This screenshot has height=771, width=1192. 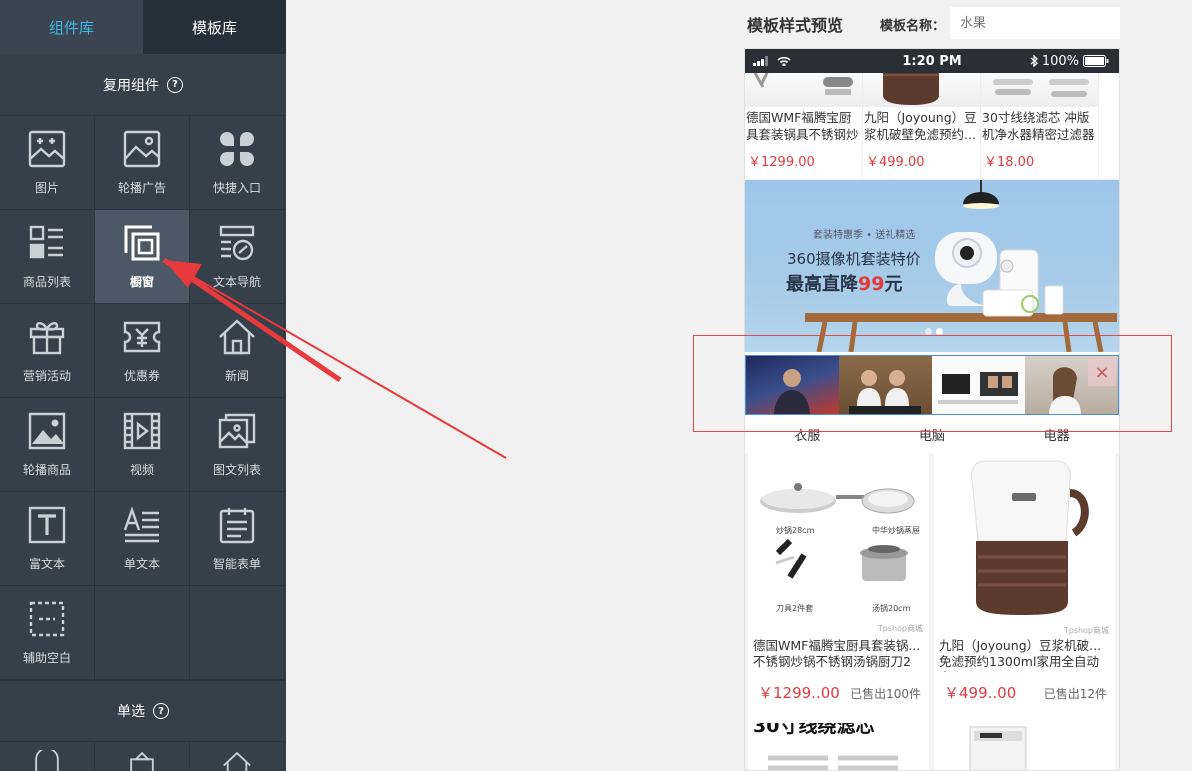 I want to click on component-label: 优惠券, so click(x=141, y=376).